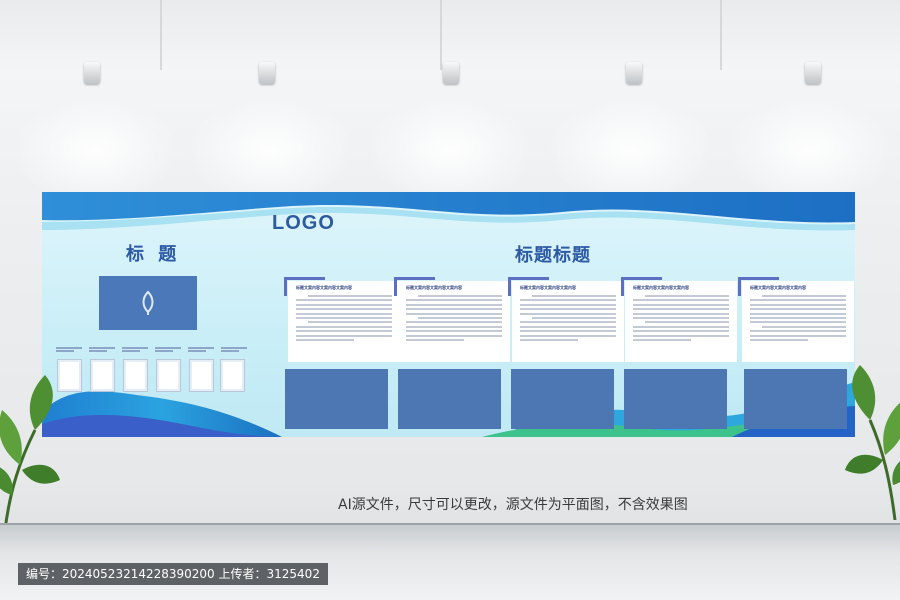  I want to click on plant-left-icon, so click(30, 452).